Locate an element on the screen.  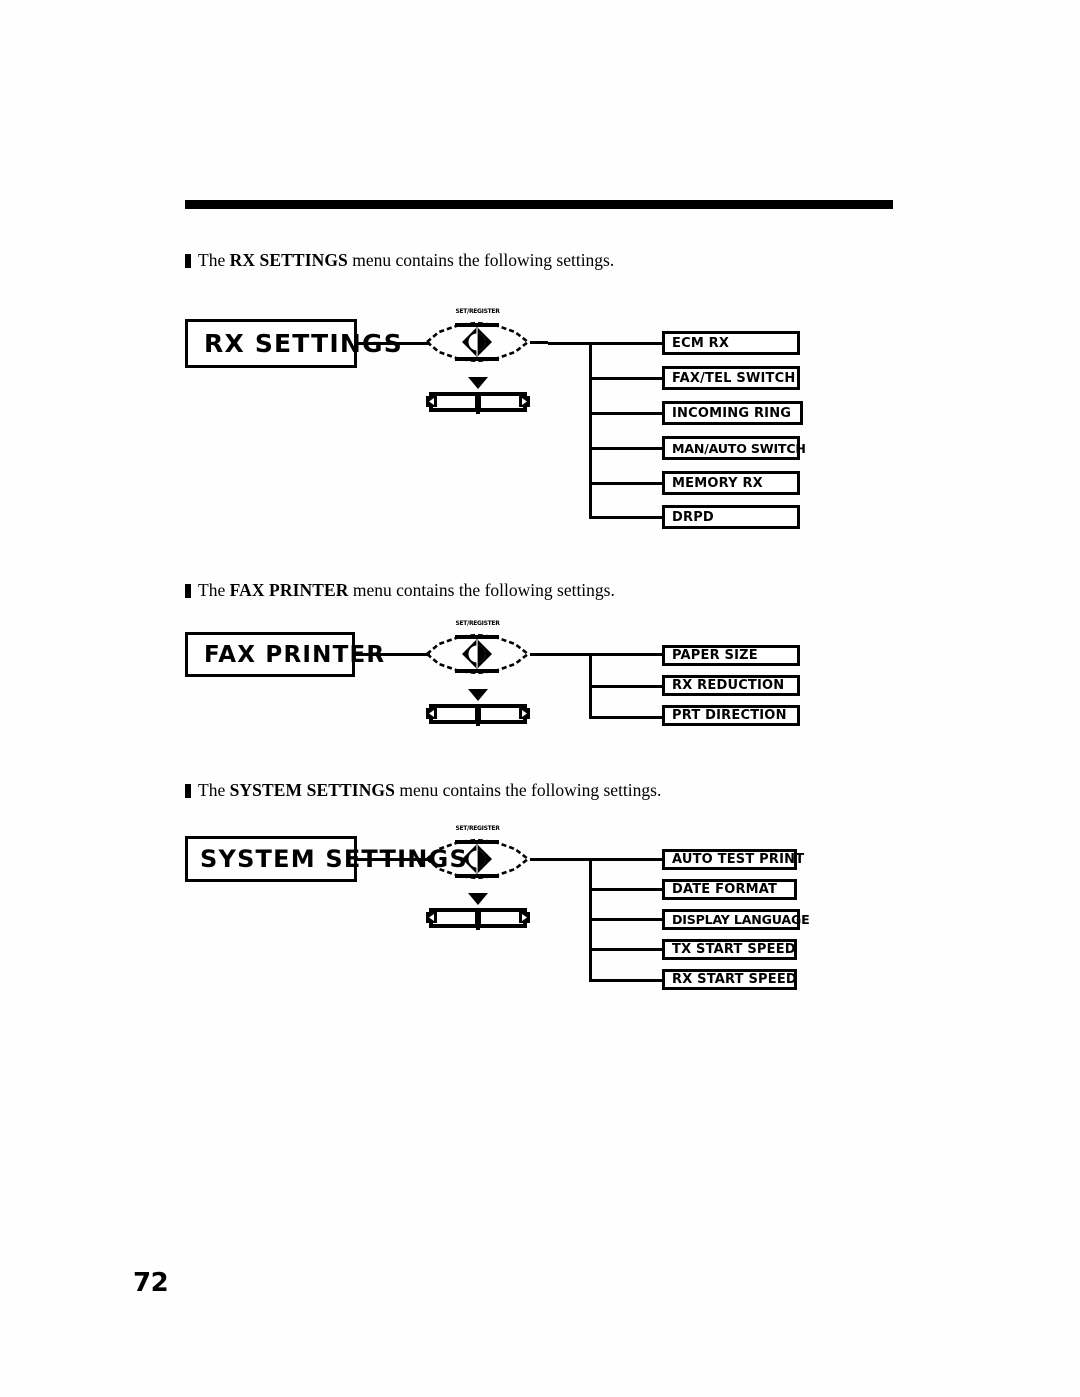
leaf-box: TX START SPEED is located at coordinates (729, 949).